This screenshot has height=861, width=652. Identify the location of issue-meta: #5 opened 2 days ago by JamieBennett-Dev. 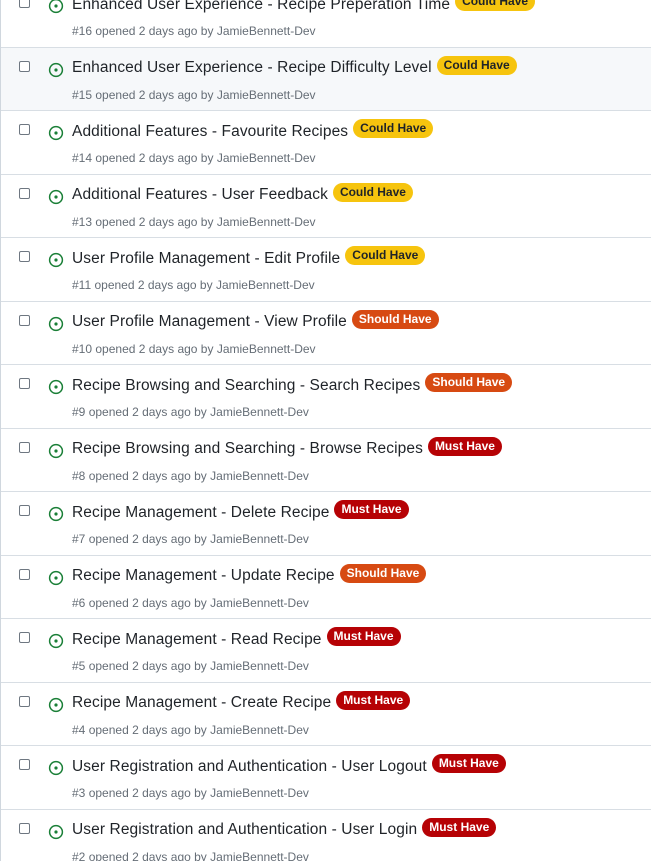
(190, 666).